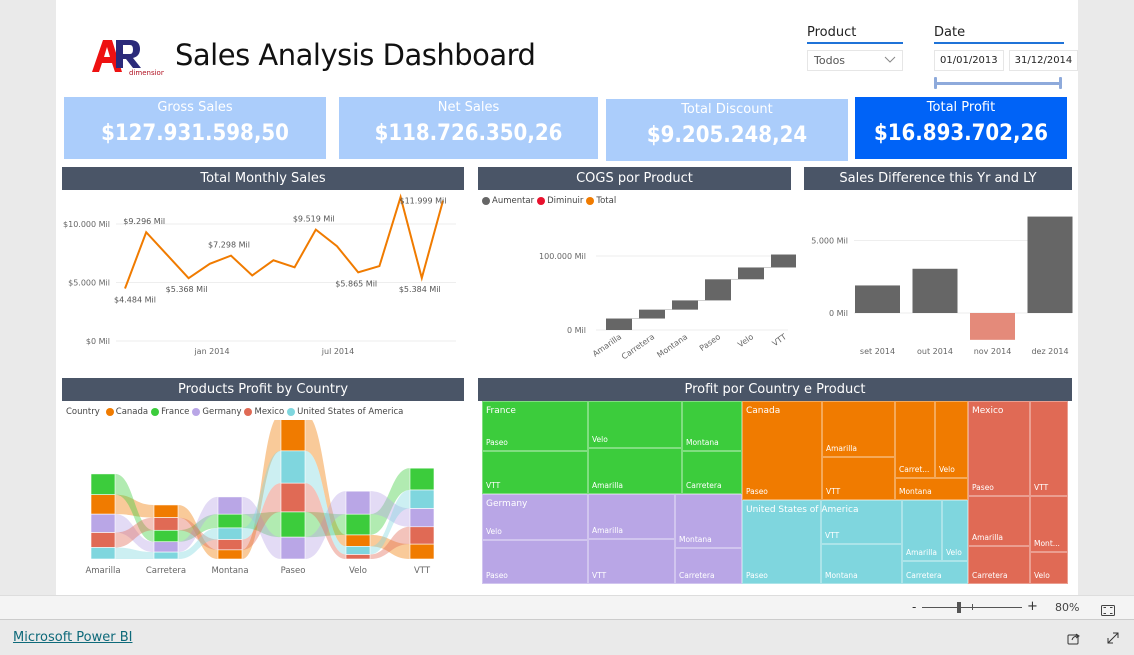 This screenshot has width=1134, height=655. I want to click on zoom-slider-thumb, so click(959, 607).